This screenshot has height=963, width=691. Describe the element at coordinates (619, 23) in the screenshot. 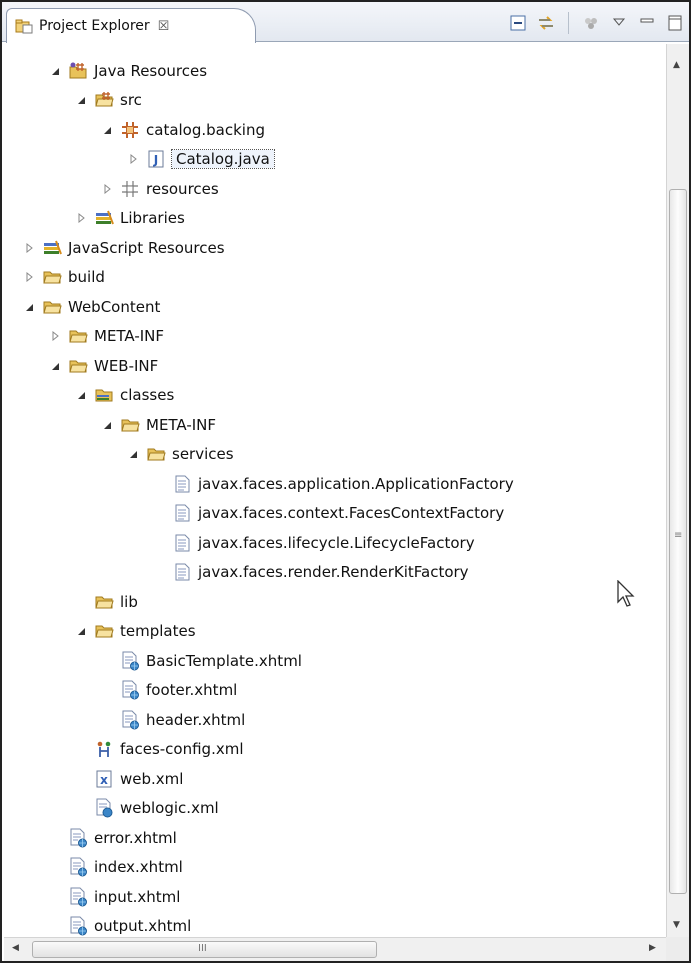

I see `view-menu-icon` at that location.